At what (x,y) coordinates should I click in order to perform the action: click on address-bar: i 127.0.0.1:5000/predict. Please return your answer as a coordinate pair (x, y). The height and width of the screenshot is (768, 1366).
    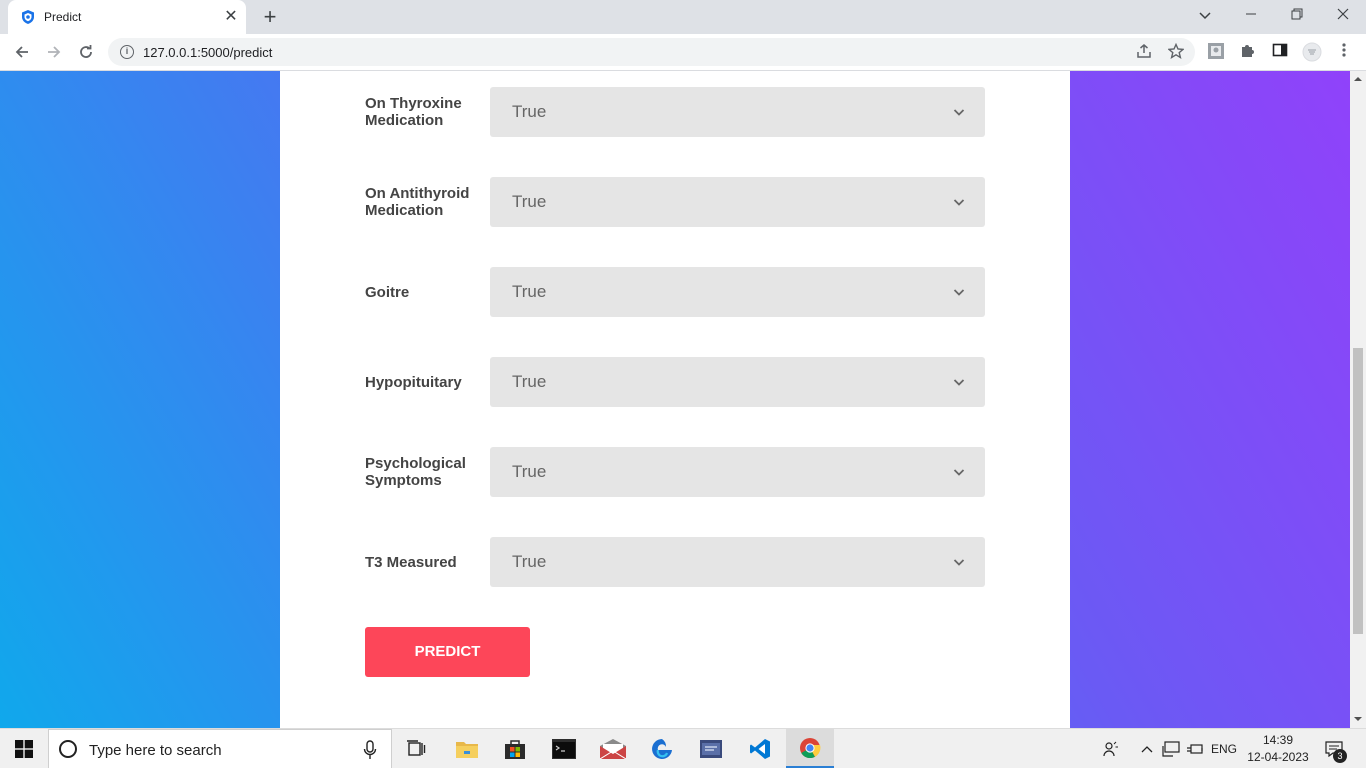
    Looking at the image, I should click on (651, 52).